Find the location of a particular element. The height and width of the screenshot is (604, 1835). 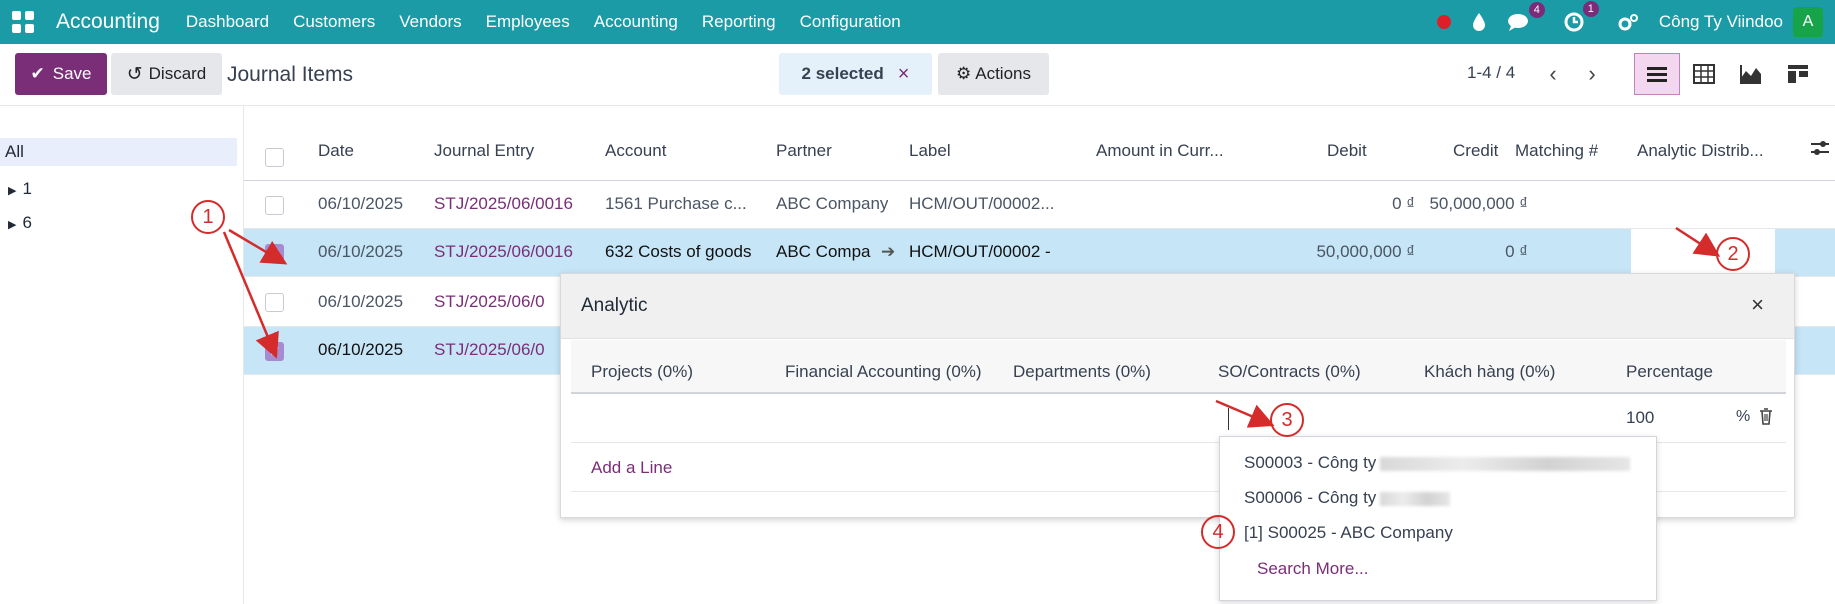

chat-badge: 4 is located at coordinates (1536, 10).